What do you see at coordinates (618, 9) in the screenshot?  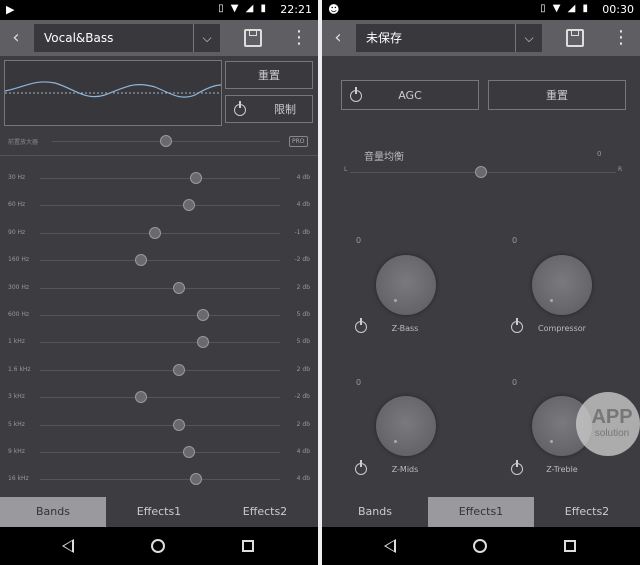 I see `status-time: 00:30` at bounding box center [618, 9].